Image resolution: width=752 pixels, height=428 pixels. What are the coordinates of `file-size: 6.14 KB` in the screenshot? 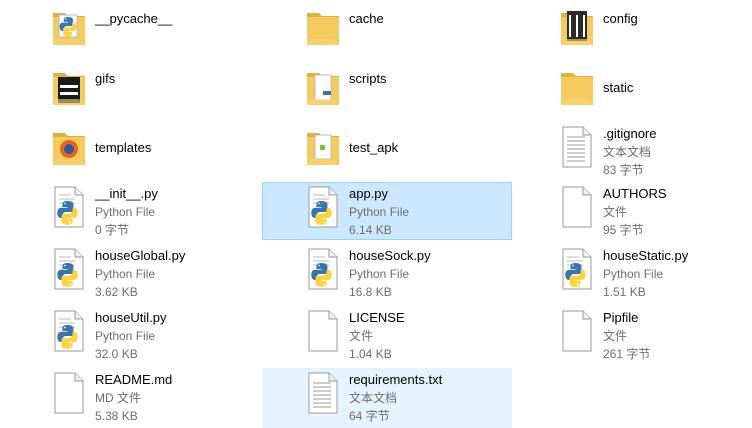 It's located at (370, 230).